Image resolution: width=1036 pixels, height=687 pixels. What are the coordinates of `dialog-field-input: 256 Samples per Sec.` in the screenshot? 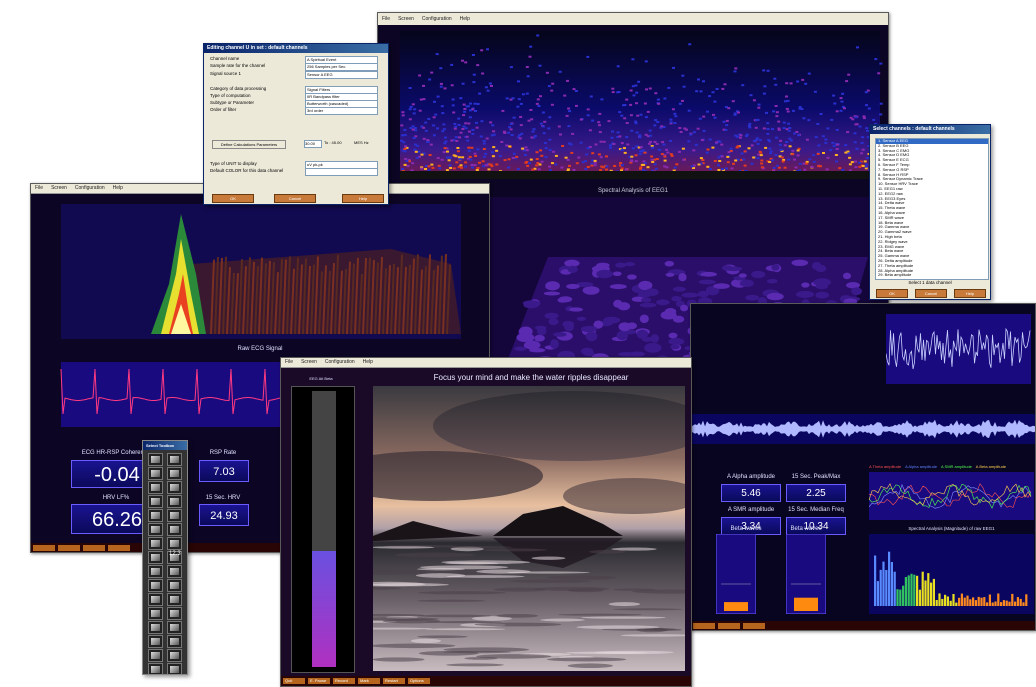 It's located at (341, 67).